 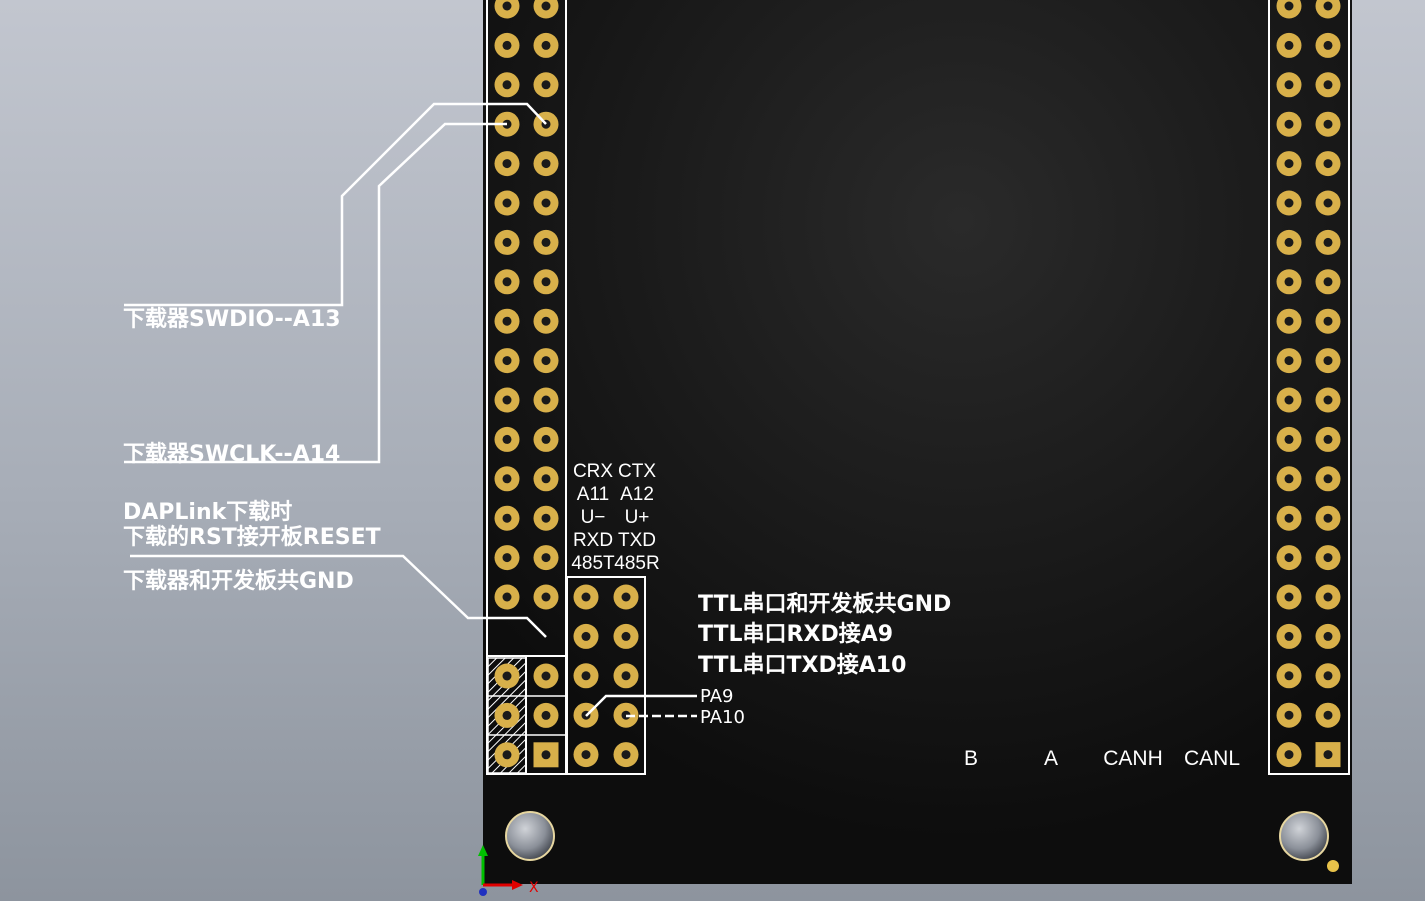 I want to click on ttl-txd-annotation: TTL串口TXD接A10, so click(x=802, y=665).